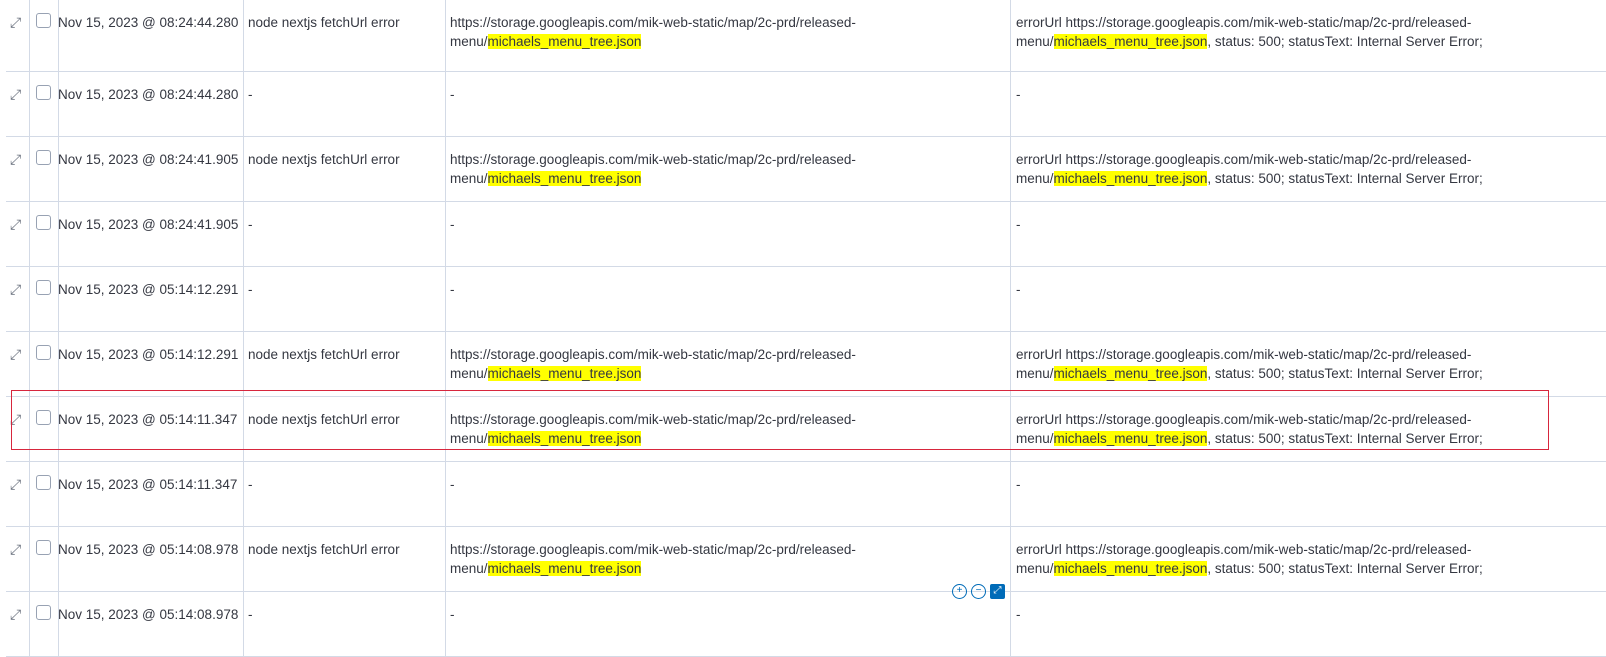 The width and height of the screenshot is (1606, 657). What do you see at coordinates (806, 624) in the screenshot?
I see `table-row: ⤢ Nov 15, 2023 @ 05:14:08.978- - -` at bounding box center [806, 624].